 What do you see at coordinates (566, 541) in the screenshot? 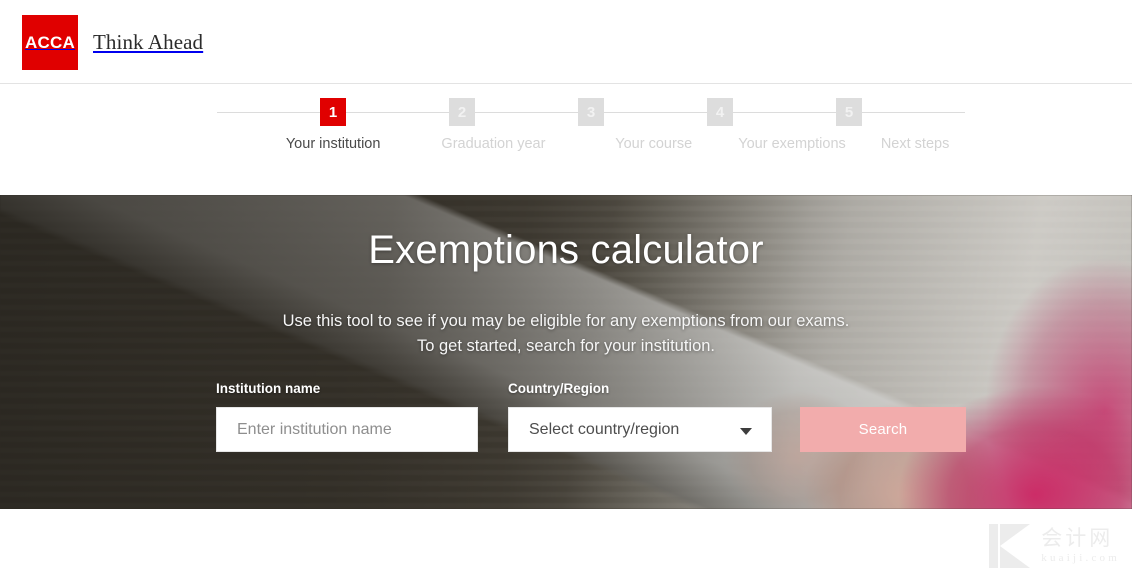
I see `footer-area: 会计网 kuaiji.com` at bounding box center [566, 541].